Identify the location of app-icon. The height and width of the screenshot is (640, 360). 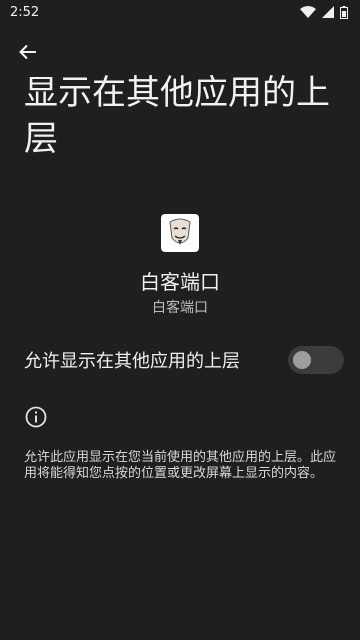
(180, 233).